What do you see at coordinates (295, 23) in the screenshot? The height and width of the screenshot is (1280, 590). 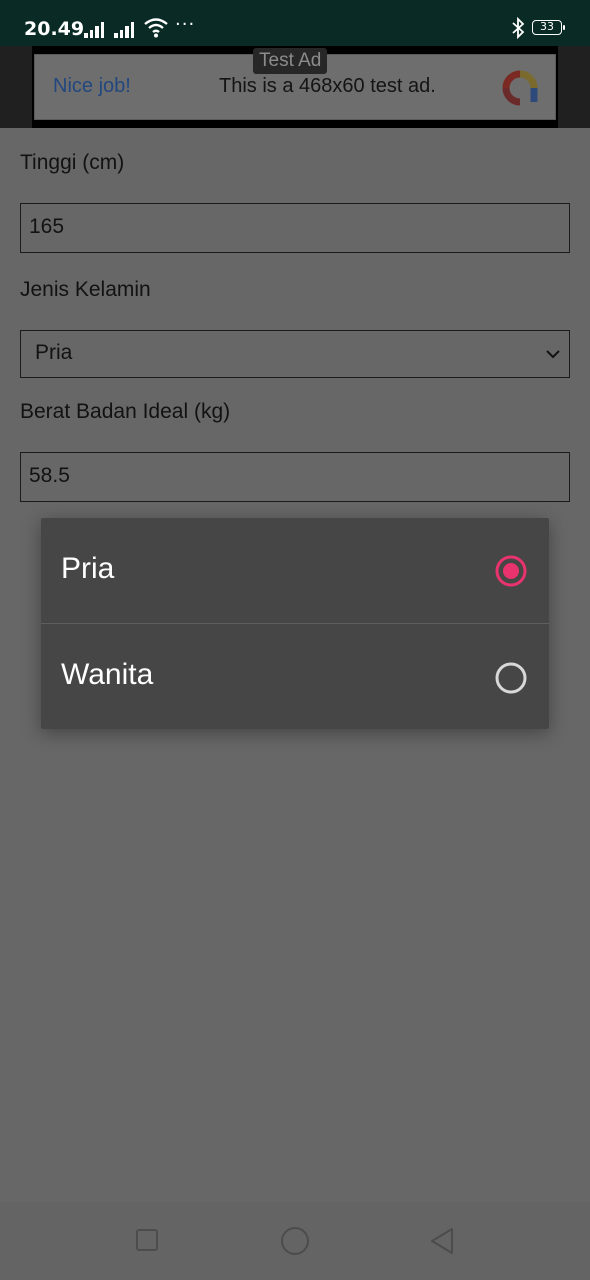 I see `status-bar: 20.49 ··· 33` at bounding box center [295, 23].